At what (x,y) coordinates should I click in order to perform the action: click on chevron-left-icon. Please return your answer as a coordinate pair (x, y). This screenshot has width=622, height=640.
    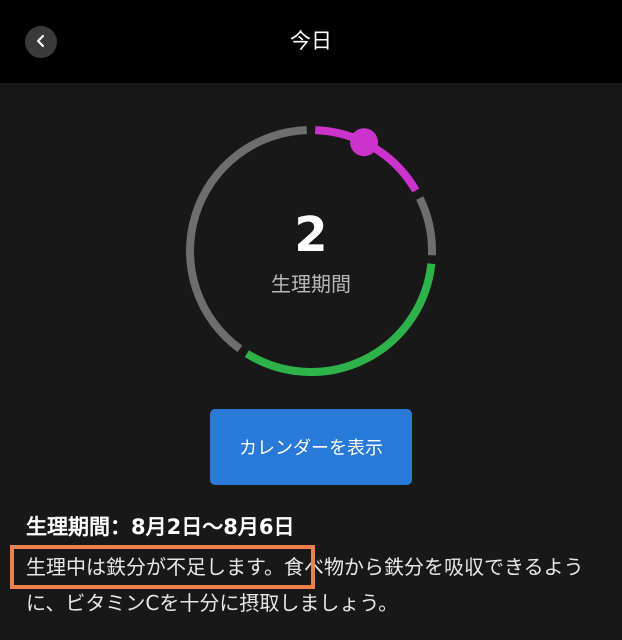
    Looking at the image, I should click on (41, 42).